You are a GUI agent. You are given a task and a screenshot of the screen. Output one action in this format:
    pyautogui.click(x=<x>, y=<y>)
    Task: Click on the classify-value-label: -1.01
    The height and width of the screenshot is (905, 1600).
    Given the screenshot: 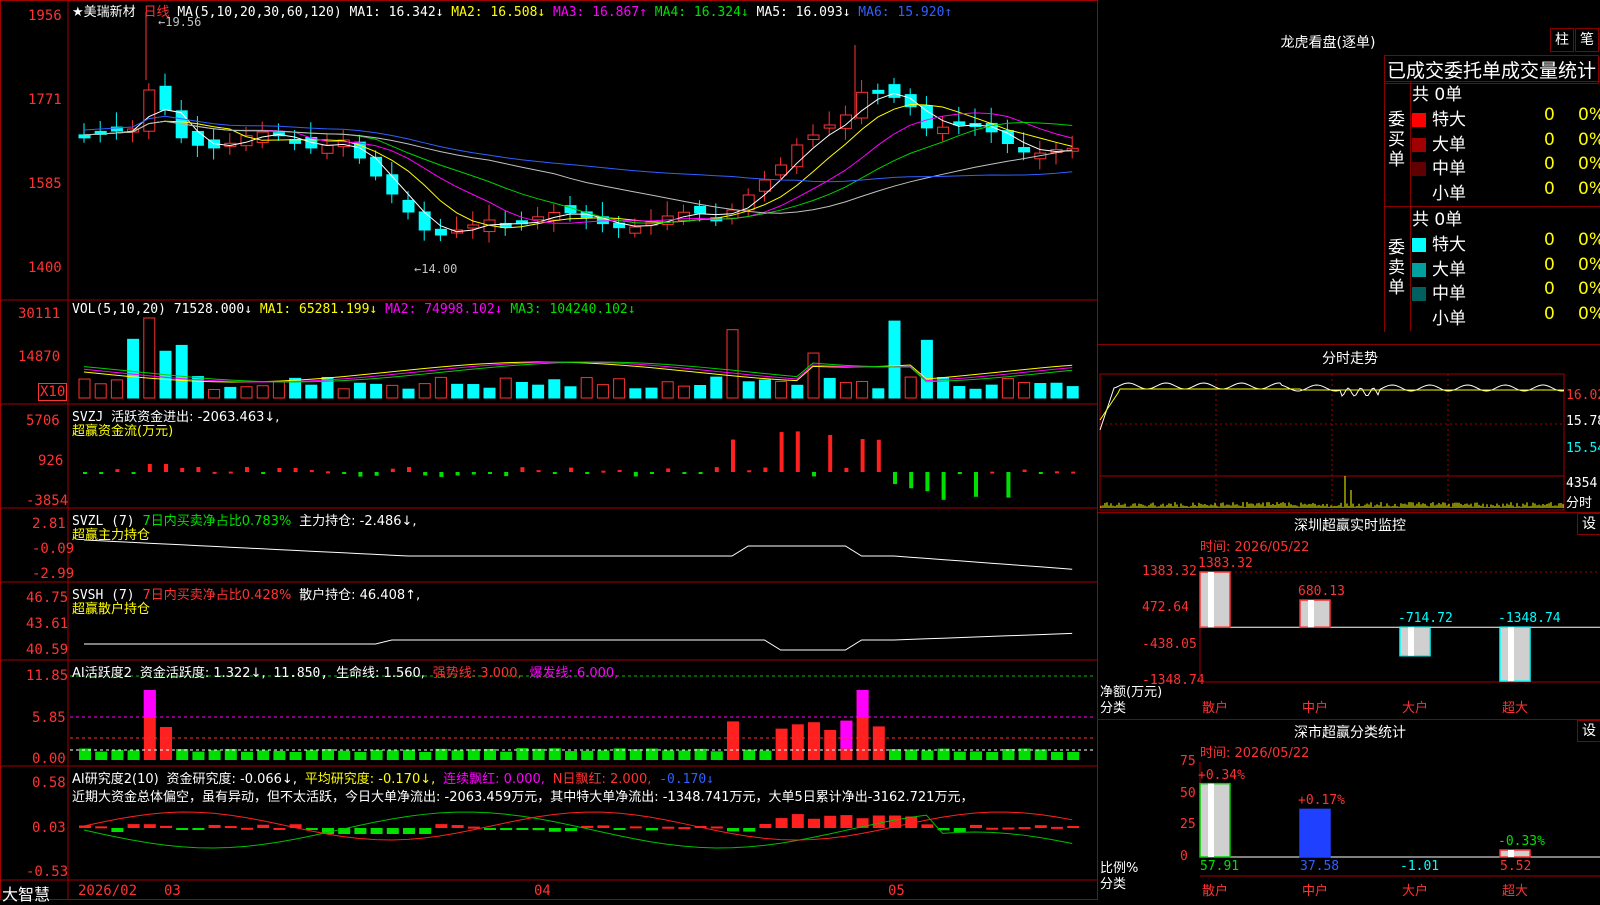 What is the action you would take?
    pyautogui.click(x=1419, y=866)
    